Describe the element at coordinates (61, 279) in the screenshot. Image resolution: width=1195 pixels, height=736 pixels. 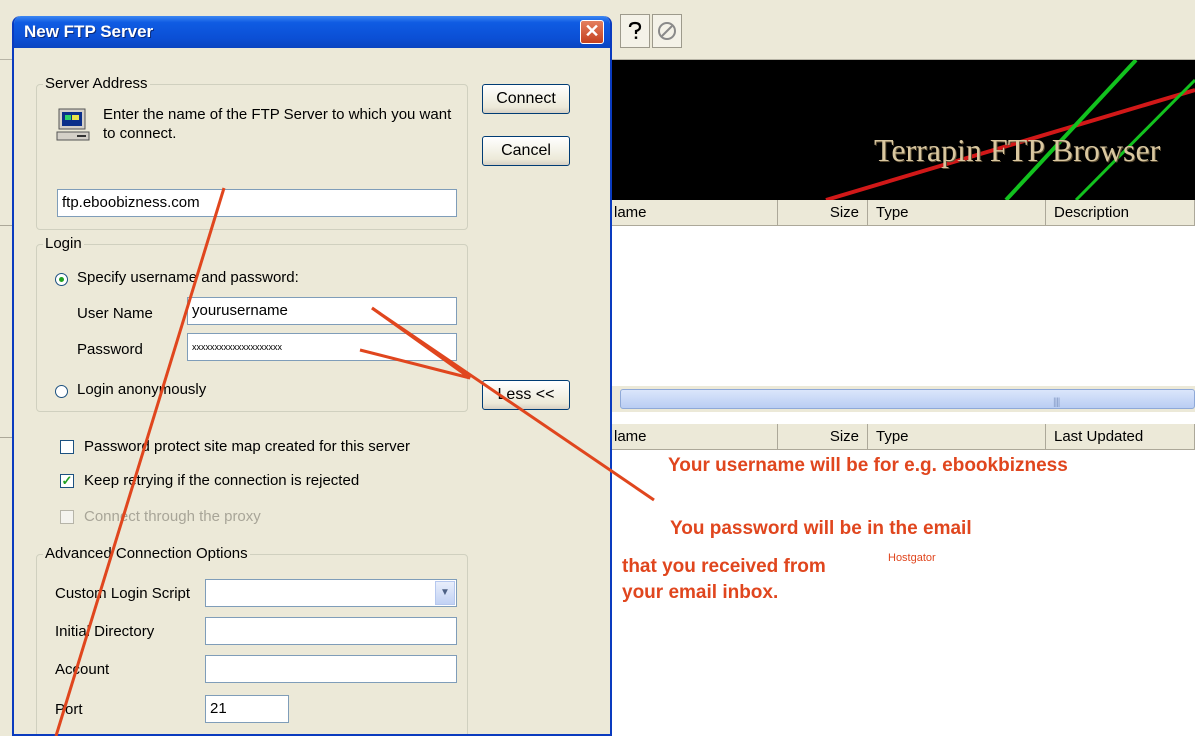
I see `specify-credentials-radio` at that location.